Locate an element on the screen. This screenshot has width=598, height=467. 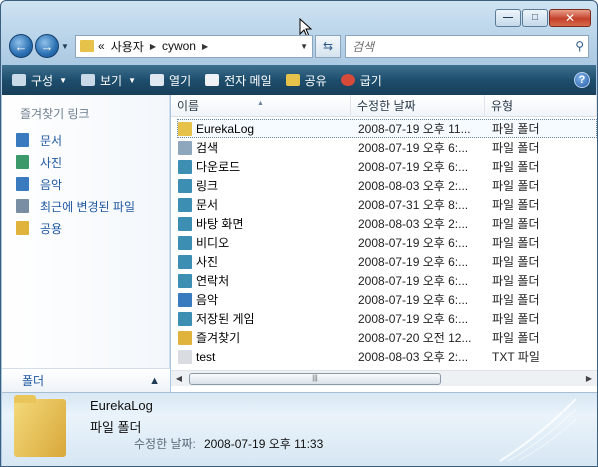
back-button: ← is located at coordinates (21, 46).